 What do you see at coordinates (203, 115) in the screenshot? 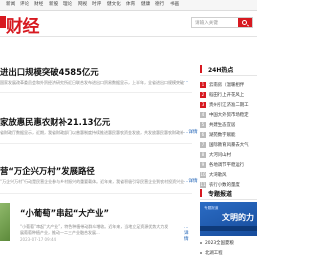
I see `rank-badge: 4` at bounding box center [203, 115].